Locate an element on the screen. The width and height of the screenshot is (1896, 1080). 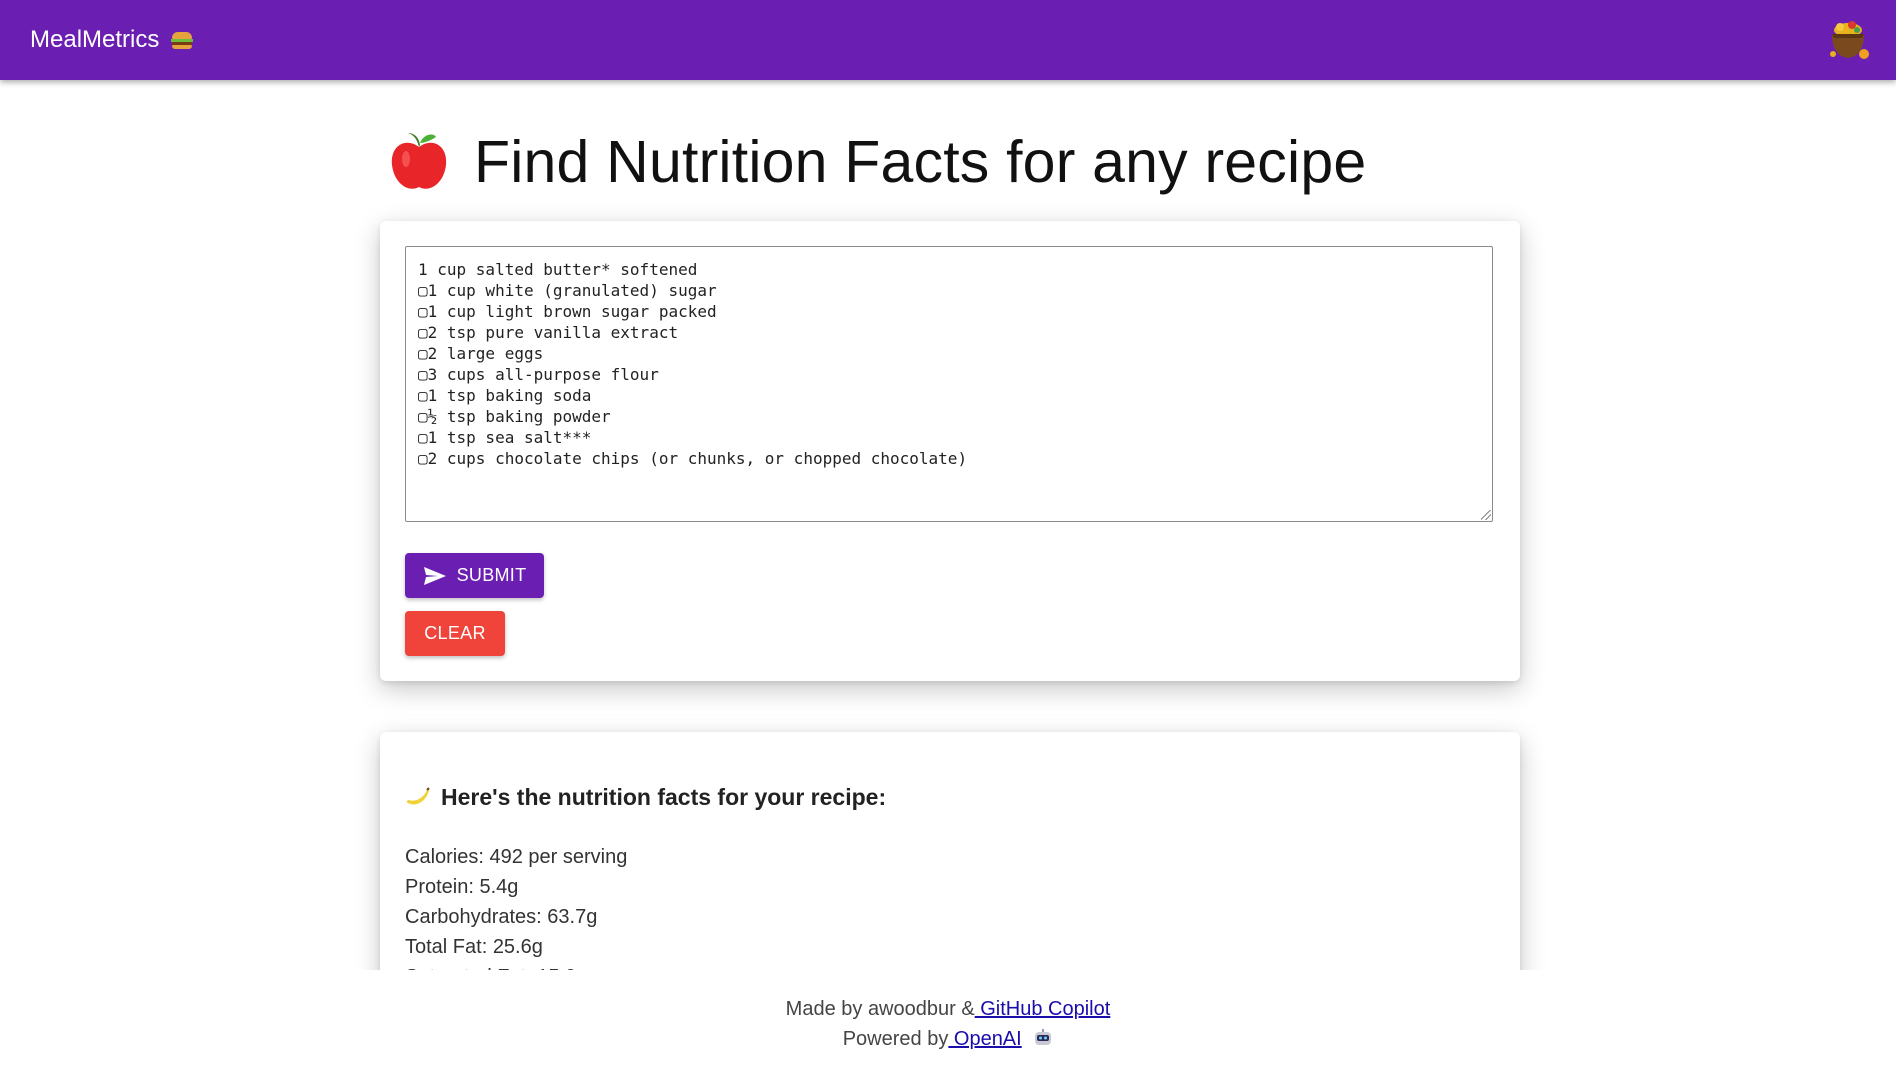
made-by-text: Made by awoodbur & is located at coordinates (880, 1009).